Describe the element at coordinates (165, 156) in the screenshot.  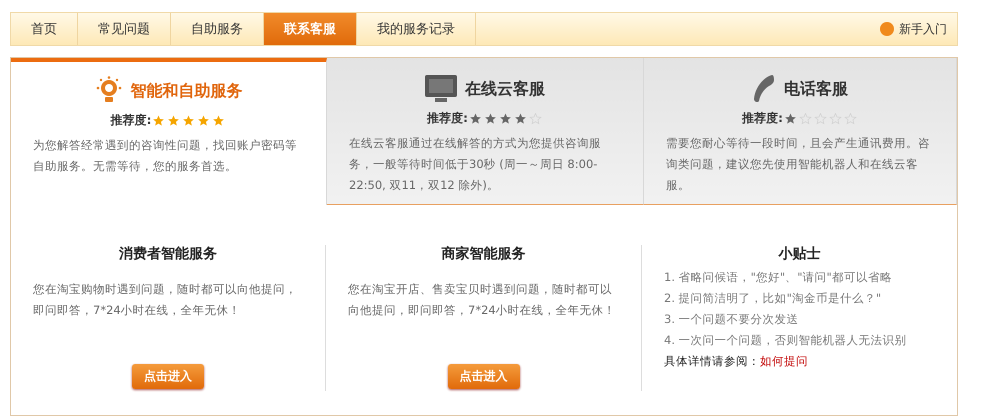
I see `service-description: 为您解答经常遇到的咨询性问题，找回账户密码等自助服务。无需等待，您的服务首选。` at that location.